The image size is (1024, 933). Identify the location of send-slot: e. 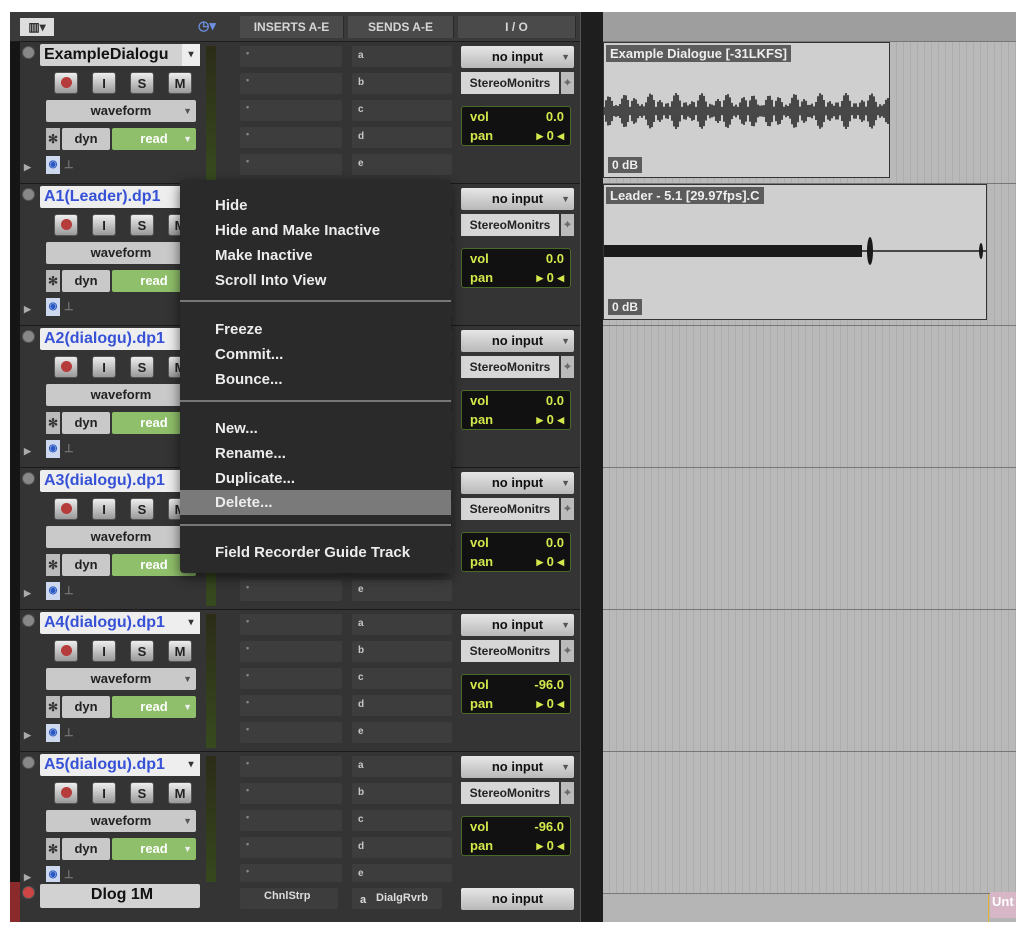
(402, 164).